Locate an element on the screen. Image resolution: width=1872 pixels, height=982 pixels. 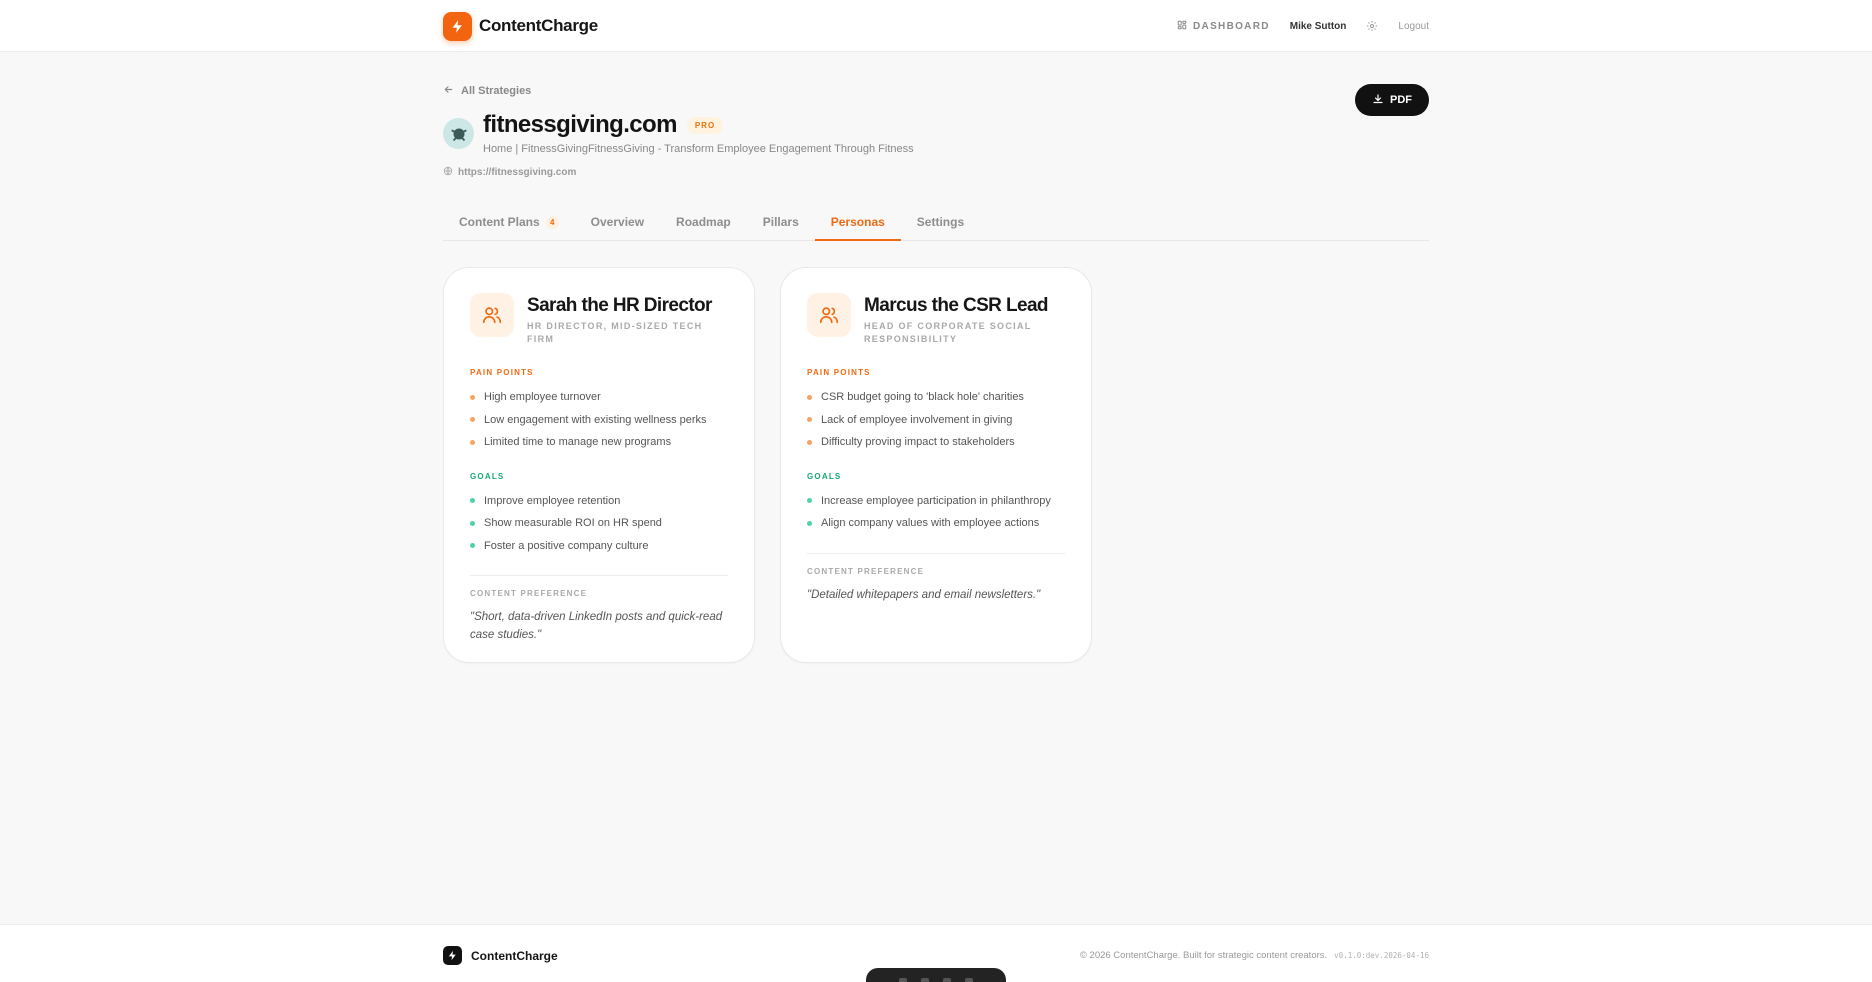
footer-brand: ContentCharge is located at coordinates (500, 955).